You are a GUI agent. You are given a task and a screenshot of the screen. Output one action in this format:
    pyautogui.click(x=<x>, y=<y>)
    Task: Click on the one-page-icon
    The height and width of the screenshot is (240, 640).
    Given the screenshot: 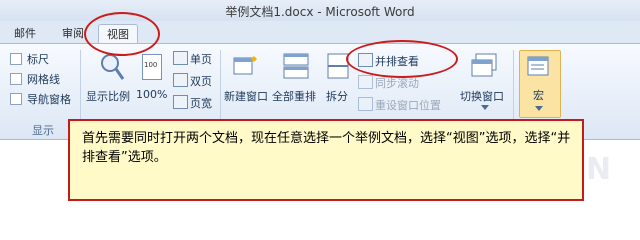 What is the action you would take?
    pyautogui.click(x=180, y=58)
    